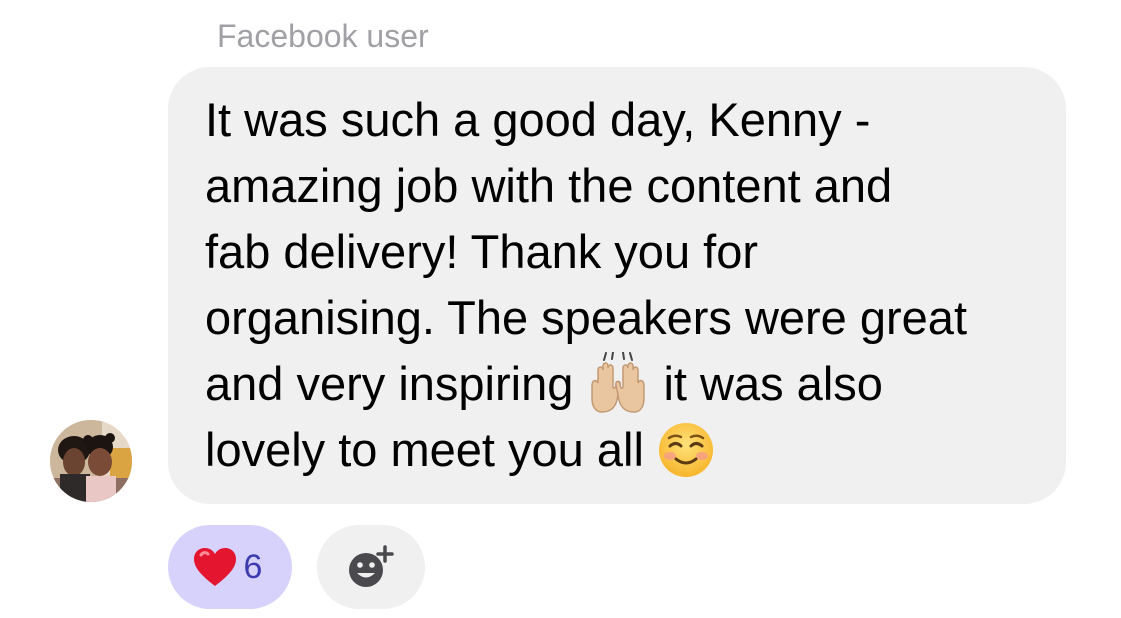 The height and width of the screenshot is (618, 1121). I want to click on message-line: lovely to meet you all, so click(586, 450).